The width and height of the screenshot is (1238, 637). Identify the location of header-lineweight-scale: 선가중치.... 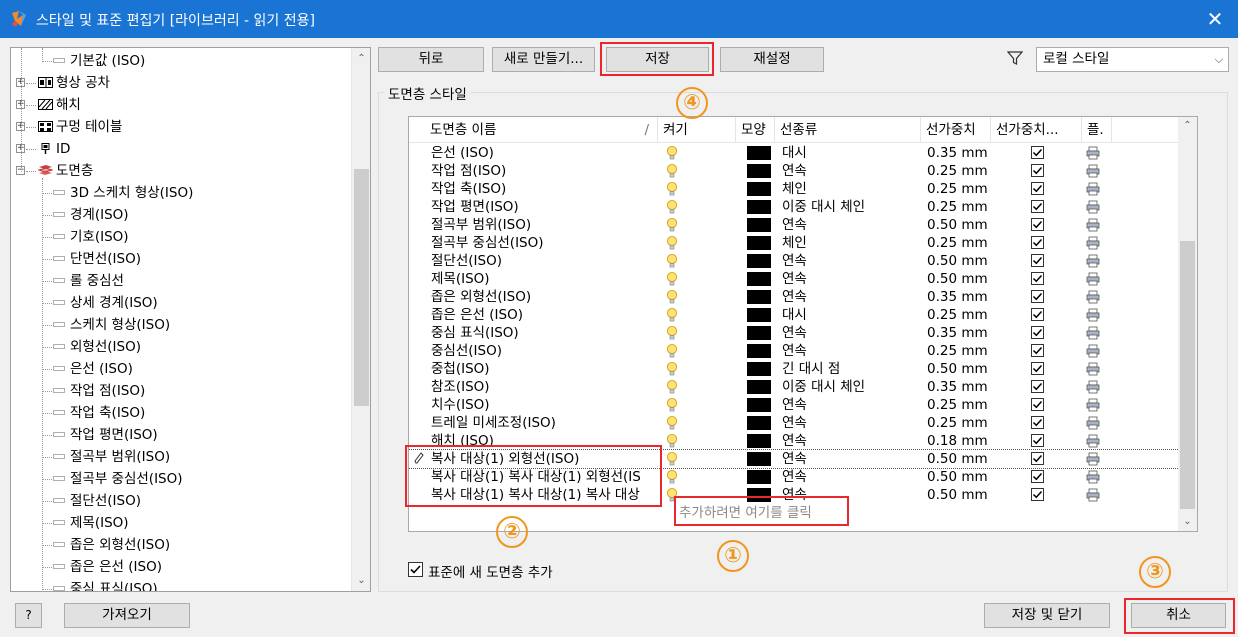
(1036, 130).